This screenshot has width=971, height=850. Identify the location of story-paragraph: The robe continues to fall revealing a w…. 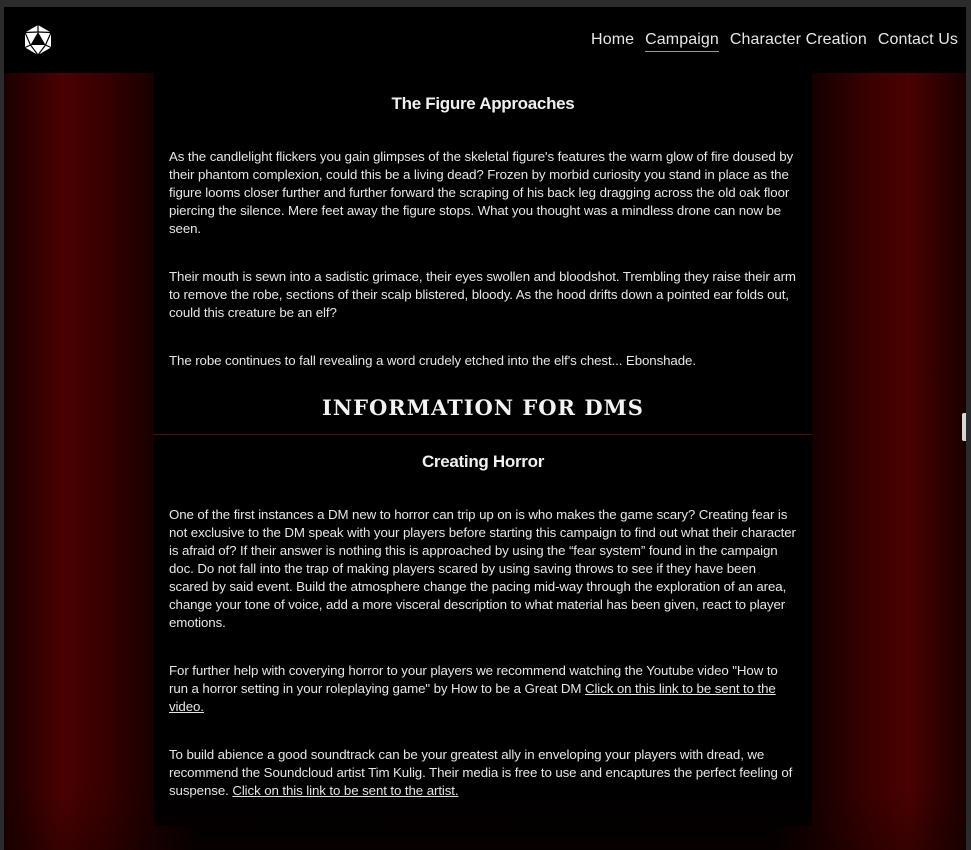
(432, 360).